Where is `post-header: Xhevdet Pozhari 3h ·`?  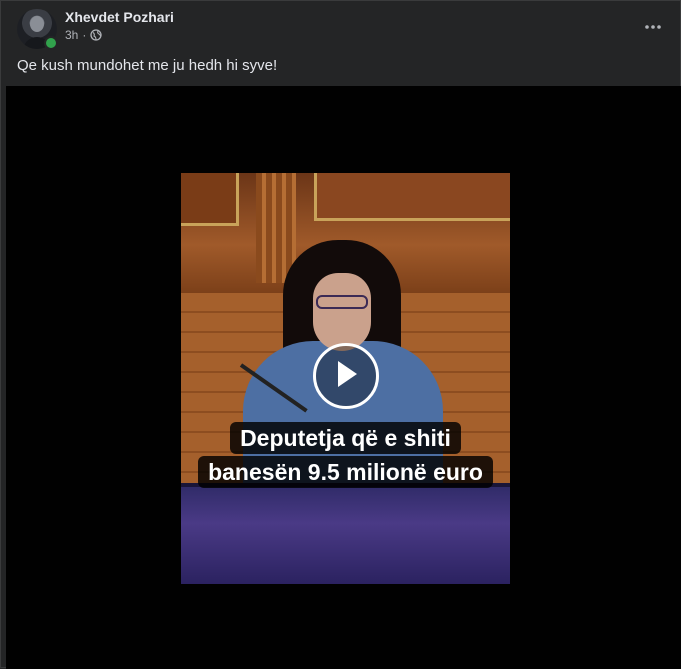 post-header: Xhevdet Pozhari 3h · is located at coordinates (342, 29).